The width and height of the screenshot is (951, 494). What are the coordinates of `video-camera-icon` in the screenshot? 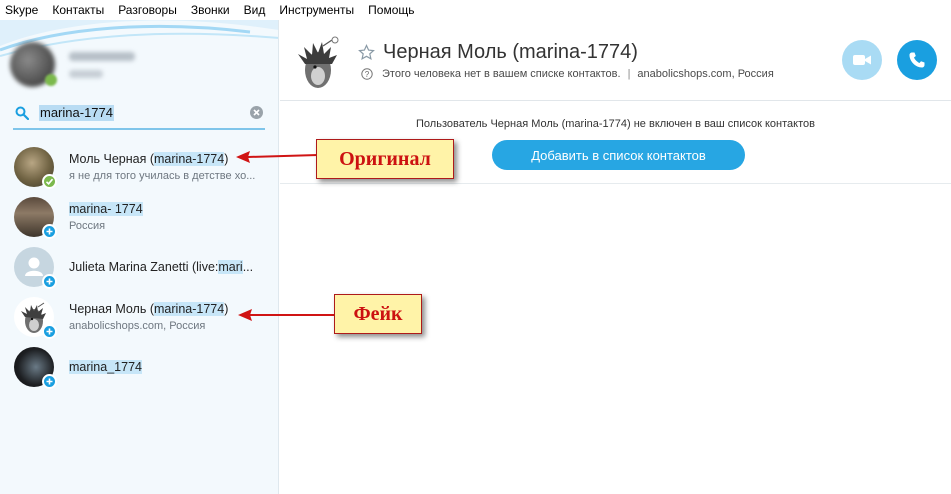 It's located at (862, 60).